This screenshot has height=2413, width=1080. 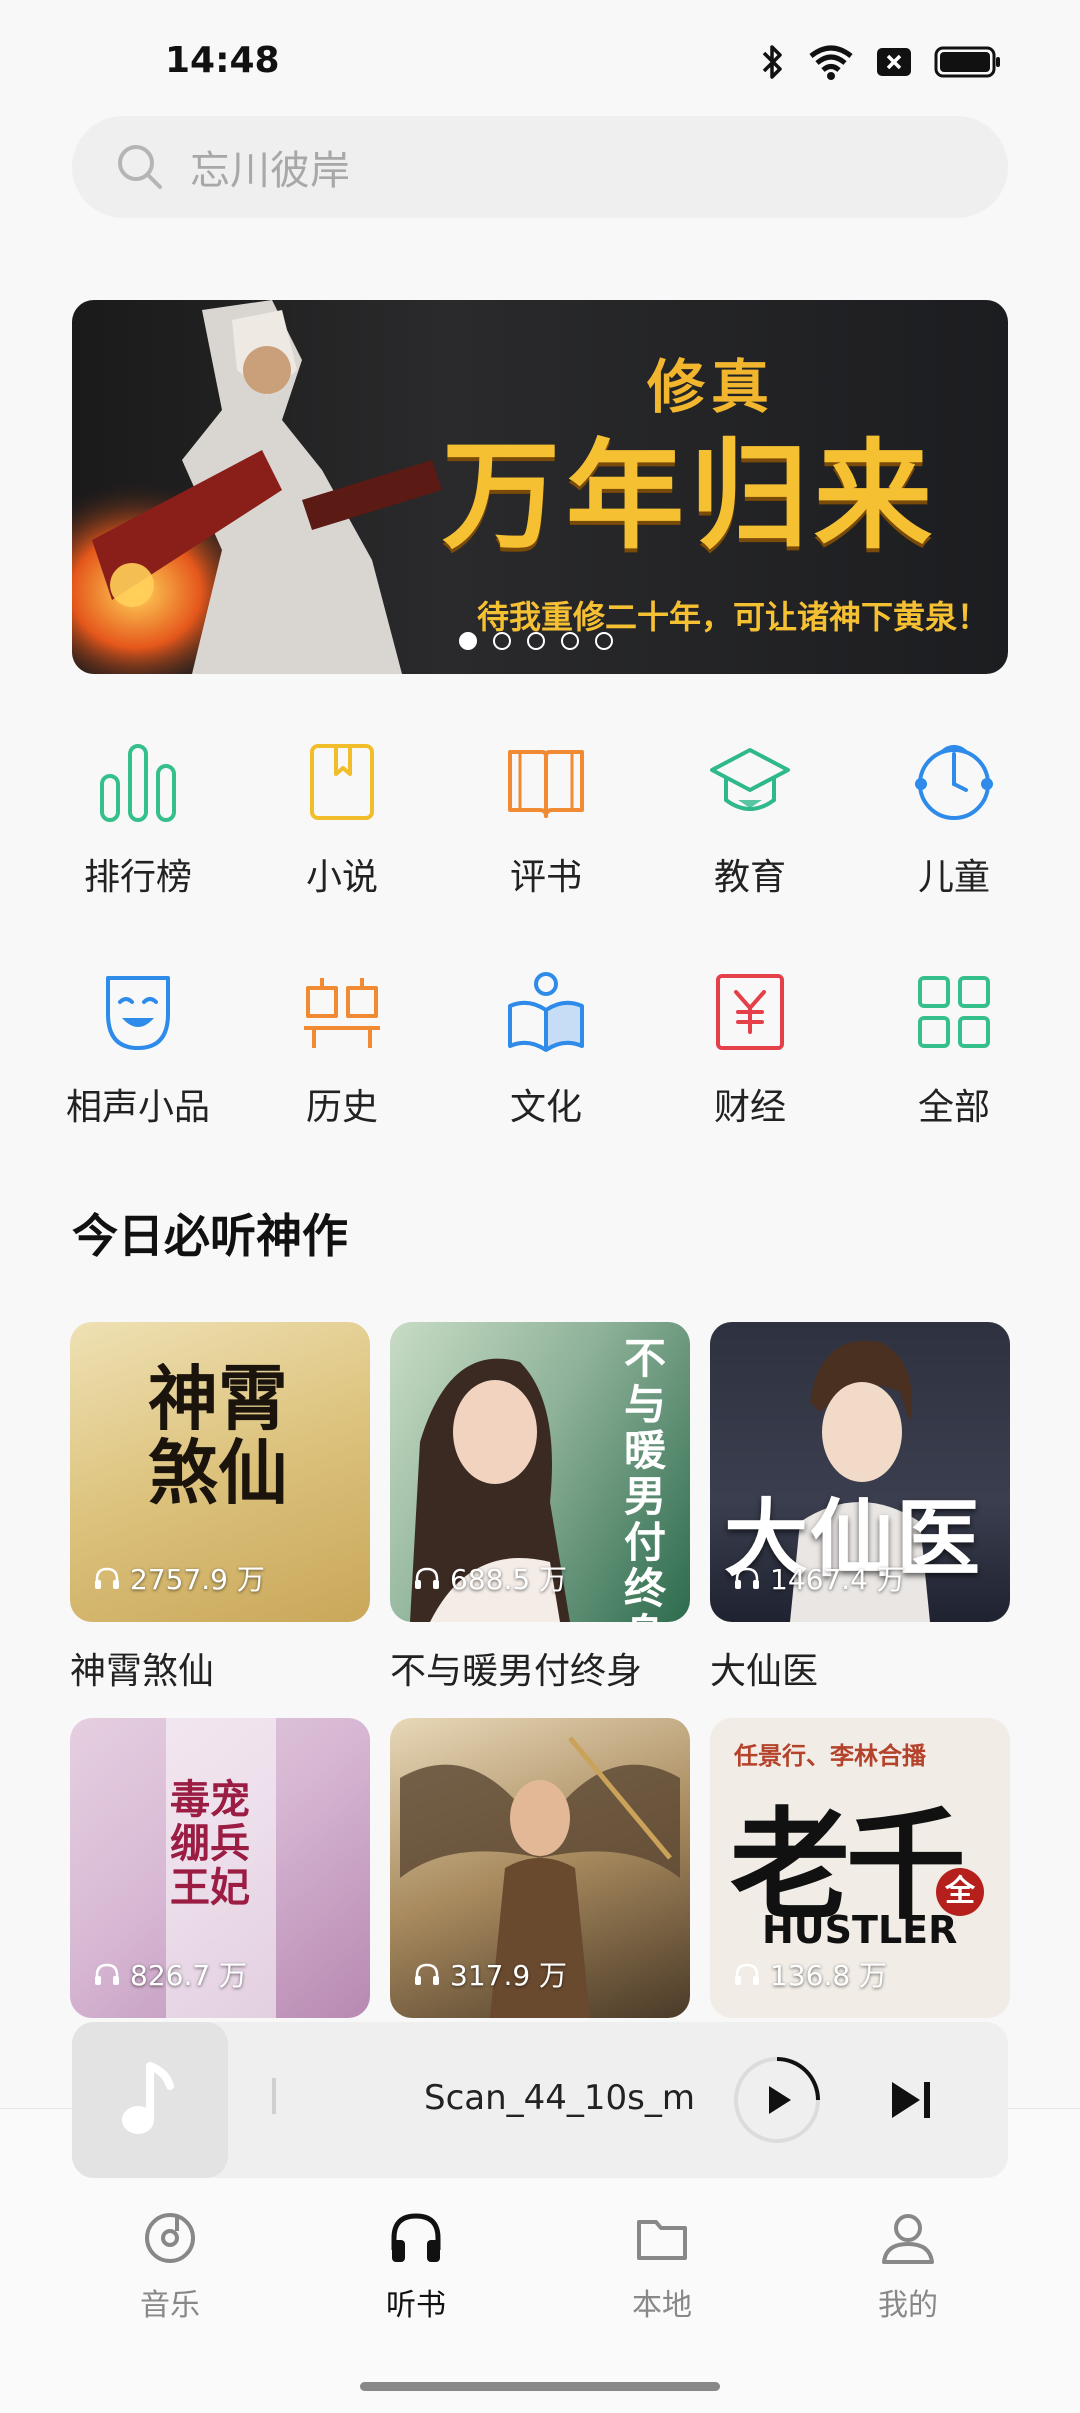 What do you see at coordinates (540, 2386) in the screenshot?
I see `home-indicator` at bounding box center [540, 2386].